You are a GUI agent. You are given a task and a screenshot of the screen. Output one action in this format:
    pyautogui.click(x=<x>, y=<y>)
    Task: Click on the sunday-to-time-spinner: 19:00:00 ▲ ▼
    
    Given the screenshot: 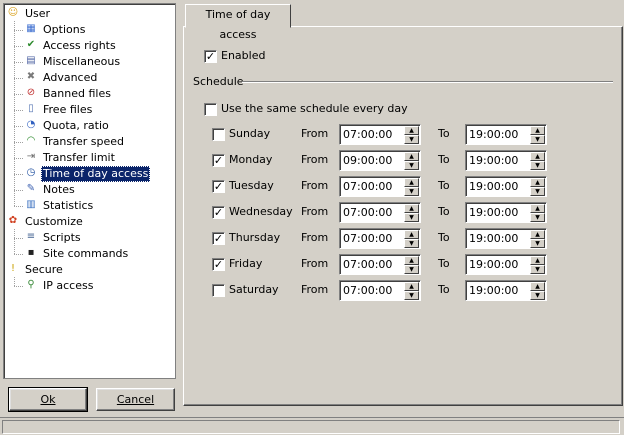 What is the action you would take?
    pyautogui.click(x=506, y=134)
    